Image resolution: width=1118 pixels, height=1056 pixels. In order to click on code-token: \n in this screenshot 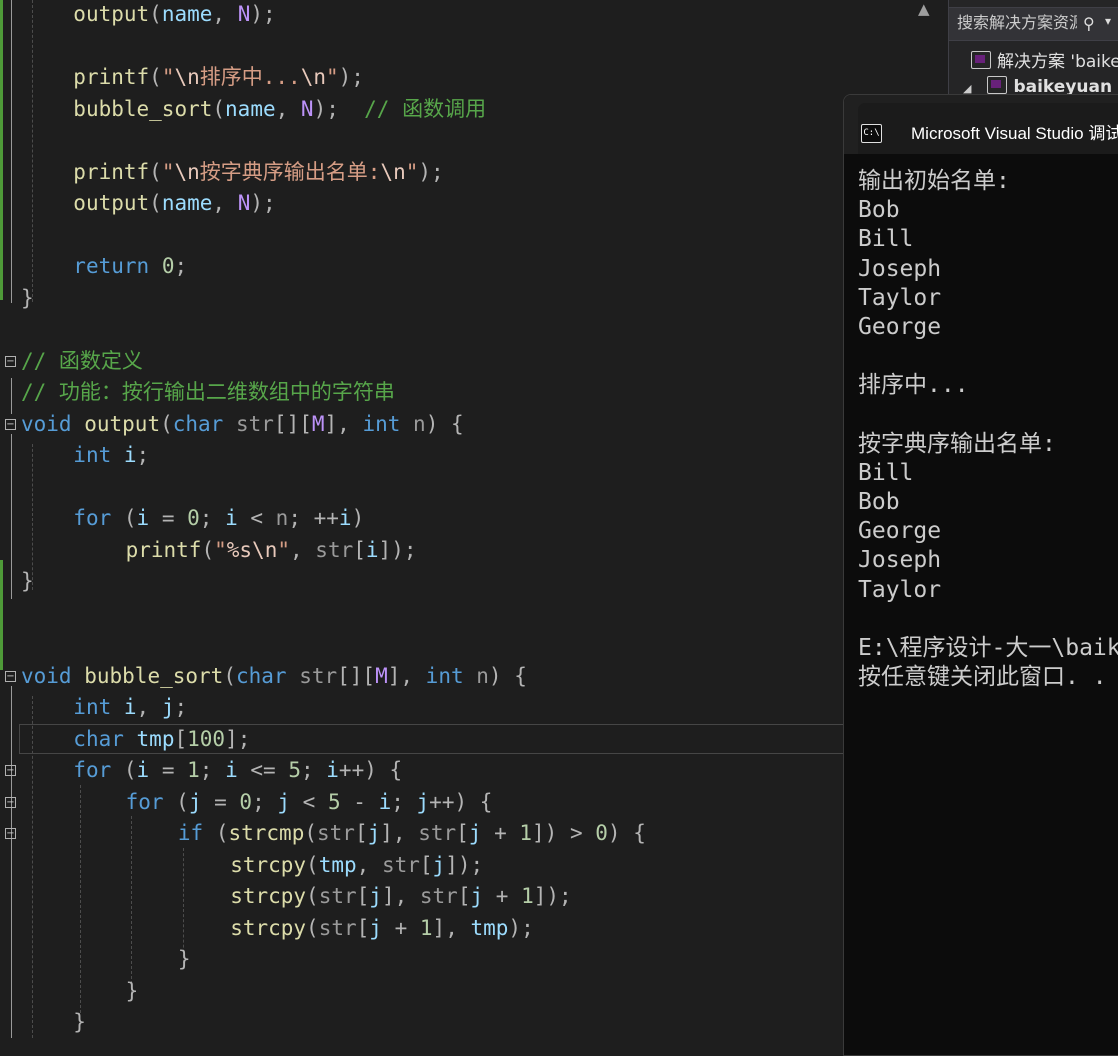, I will do `click(313, 77)`.